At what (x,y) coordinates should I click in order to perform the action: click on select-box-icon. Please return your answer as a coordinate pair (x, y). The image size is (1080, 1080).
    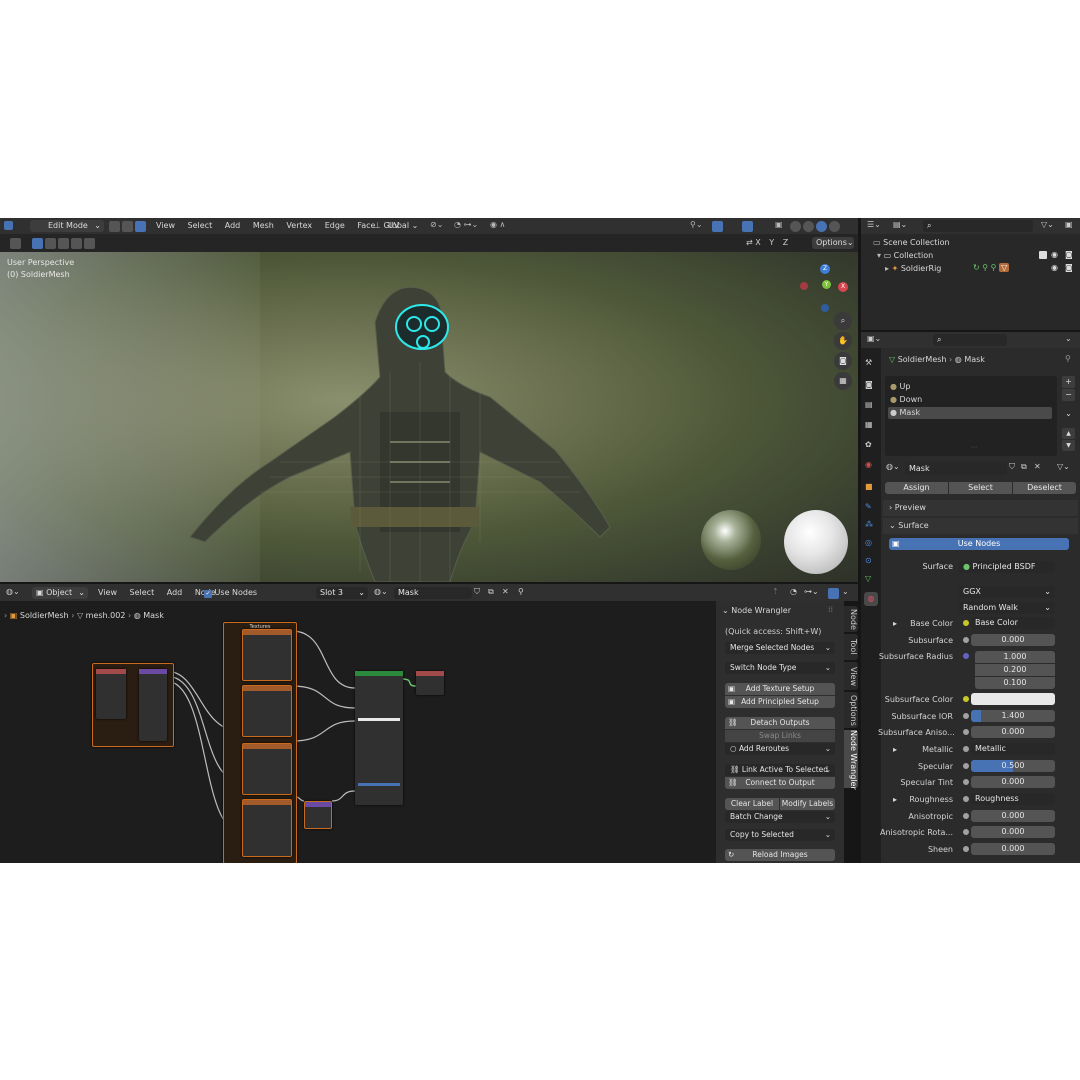
    Looking at the image, I should click on (37, 243).